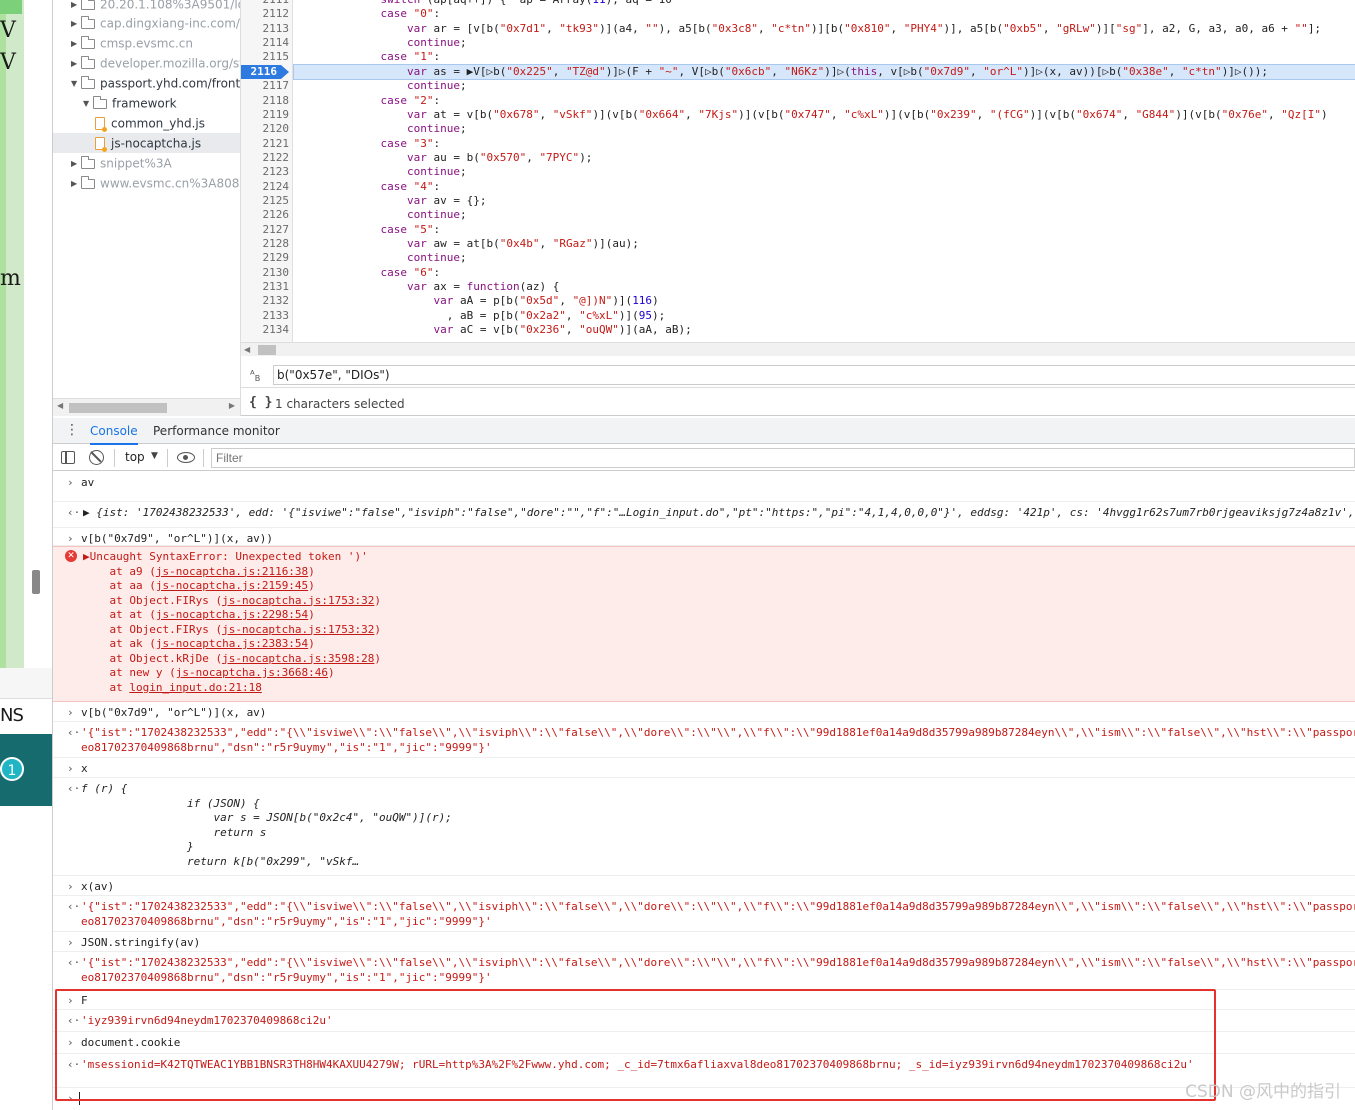  Describe the element at coordinates (11, 7) in the screenshot. I see `page-top-bar` at that location.